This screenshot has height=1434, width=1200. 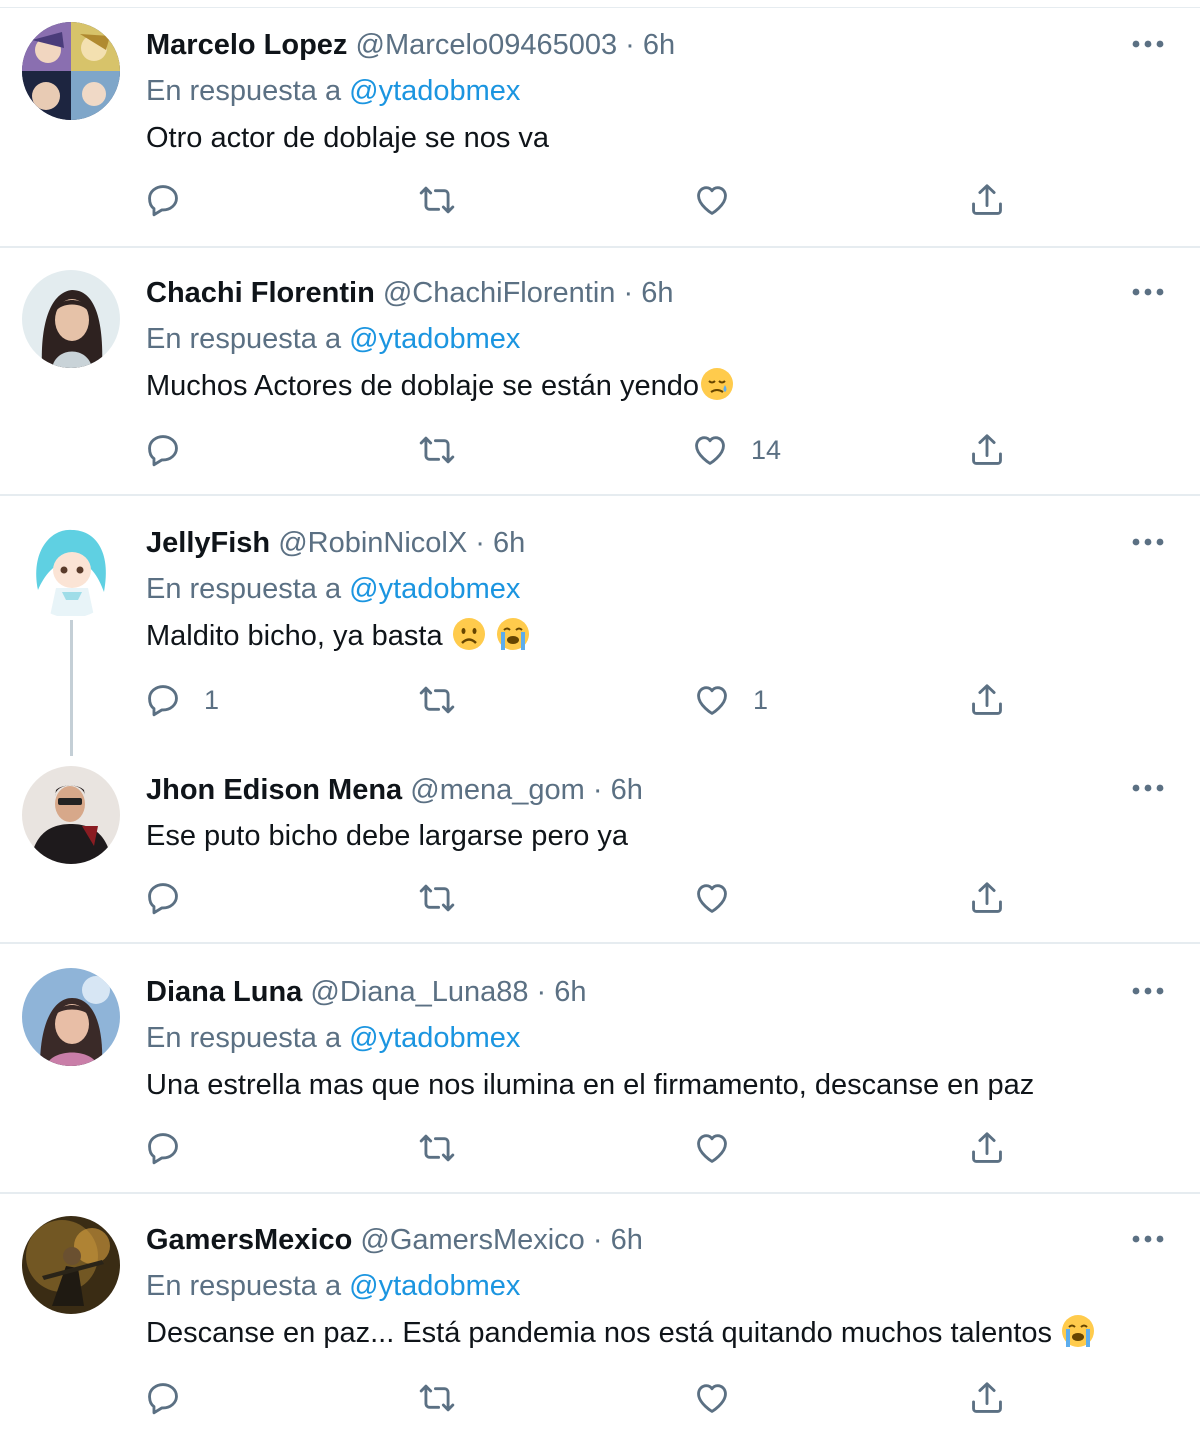 What do you see at coordinates (422, 386) in the screenshot?
I see `tweet-text: Muchos Actores de doblaje se están yendo` at bounding box center [422, 386].